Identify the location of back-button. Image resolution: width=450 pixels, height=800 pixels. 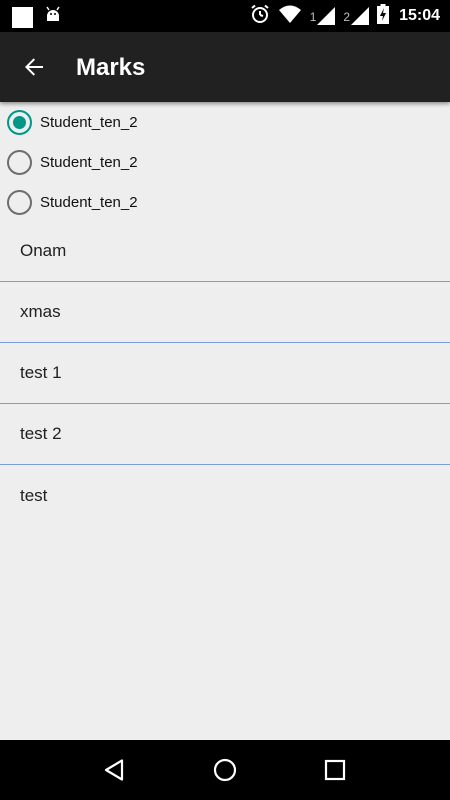
(34, 67).